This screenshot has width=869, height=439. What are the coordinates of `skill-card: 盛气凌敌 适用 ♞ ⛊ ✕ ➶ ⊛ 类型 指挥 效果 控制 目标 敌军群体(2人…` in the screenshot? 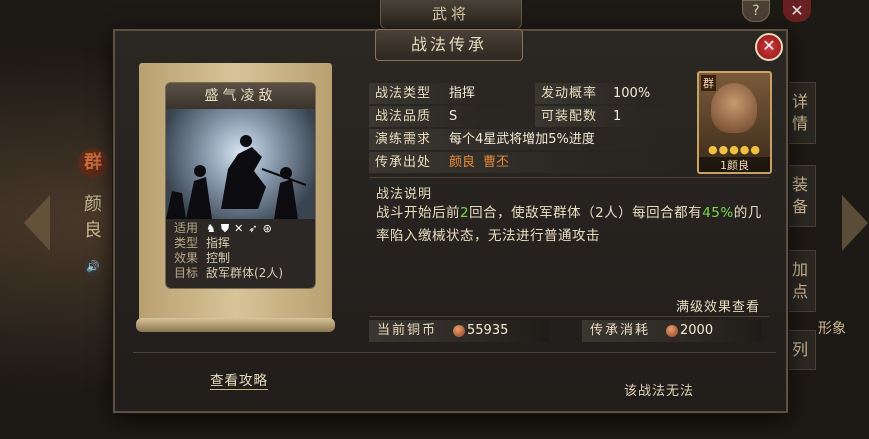 It's located at (240, 185).